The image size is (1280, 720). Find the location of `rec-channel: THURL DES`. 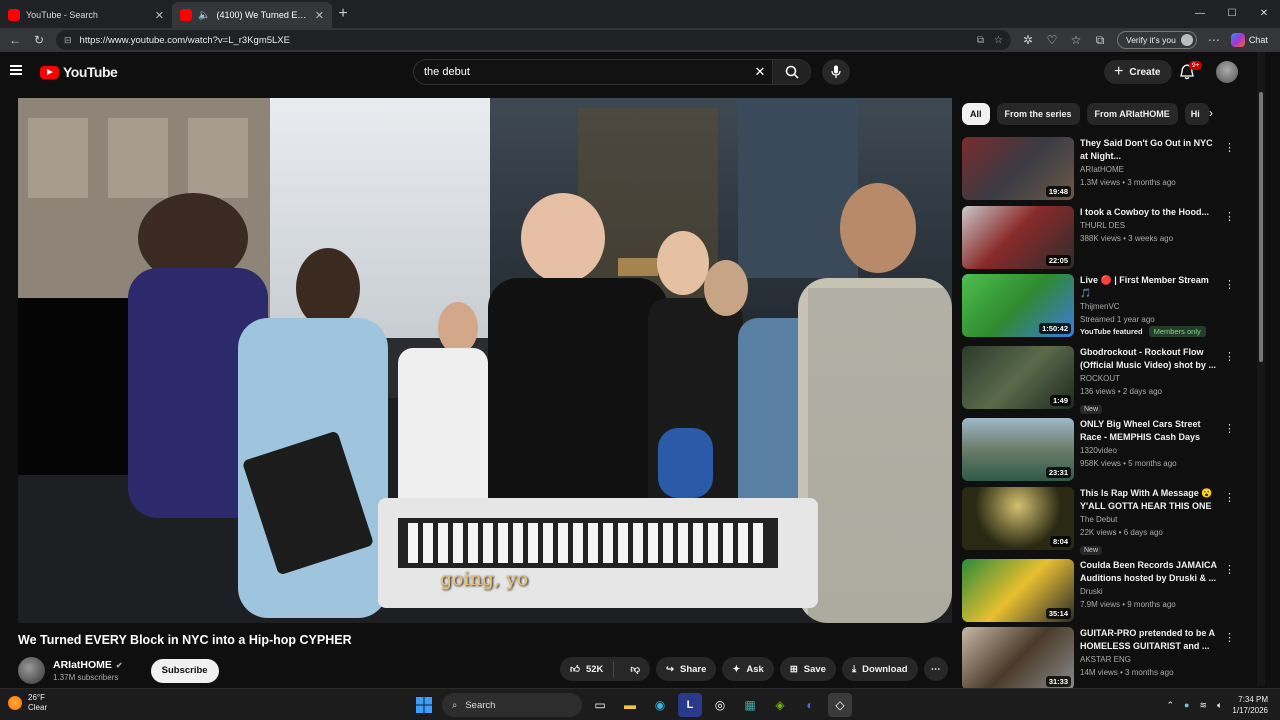

rec-channel: THURL DES is located at coordinates (1150, 225).